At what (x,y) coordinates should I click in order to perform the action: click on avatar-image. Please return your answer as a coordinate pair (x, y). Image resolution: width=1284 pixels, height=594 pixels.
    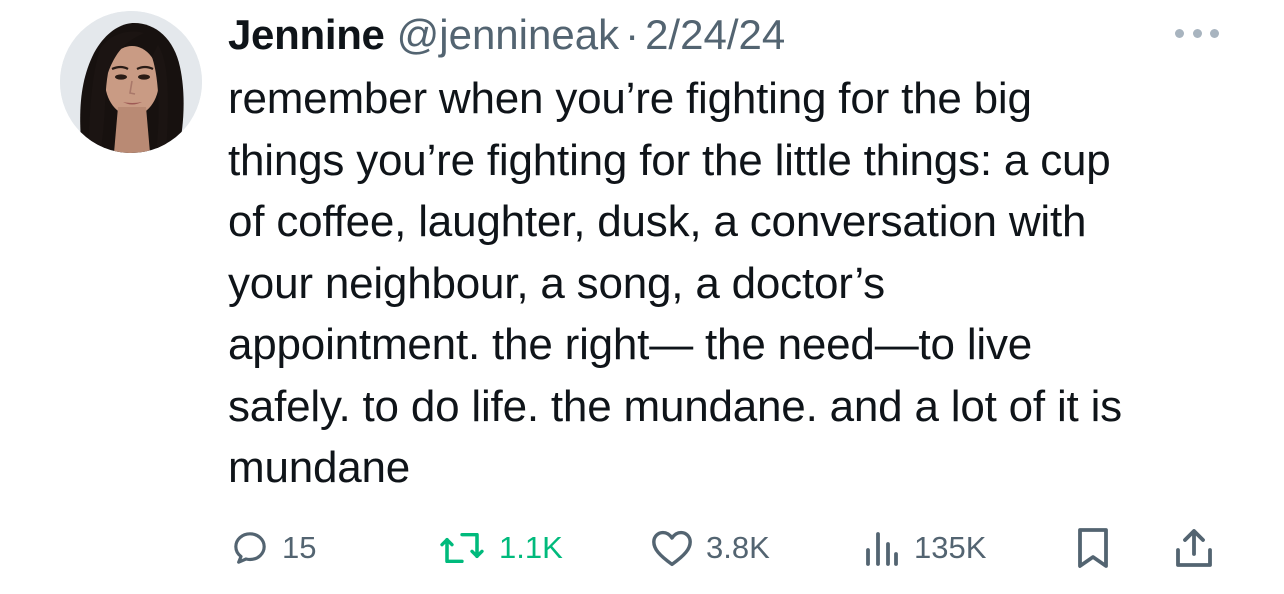
    Looking at the image, I should click on (131, 82).